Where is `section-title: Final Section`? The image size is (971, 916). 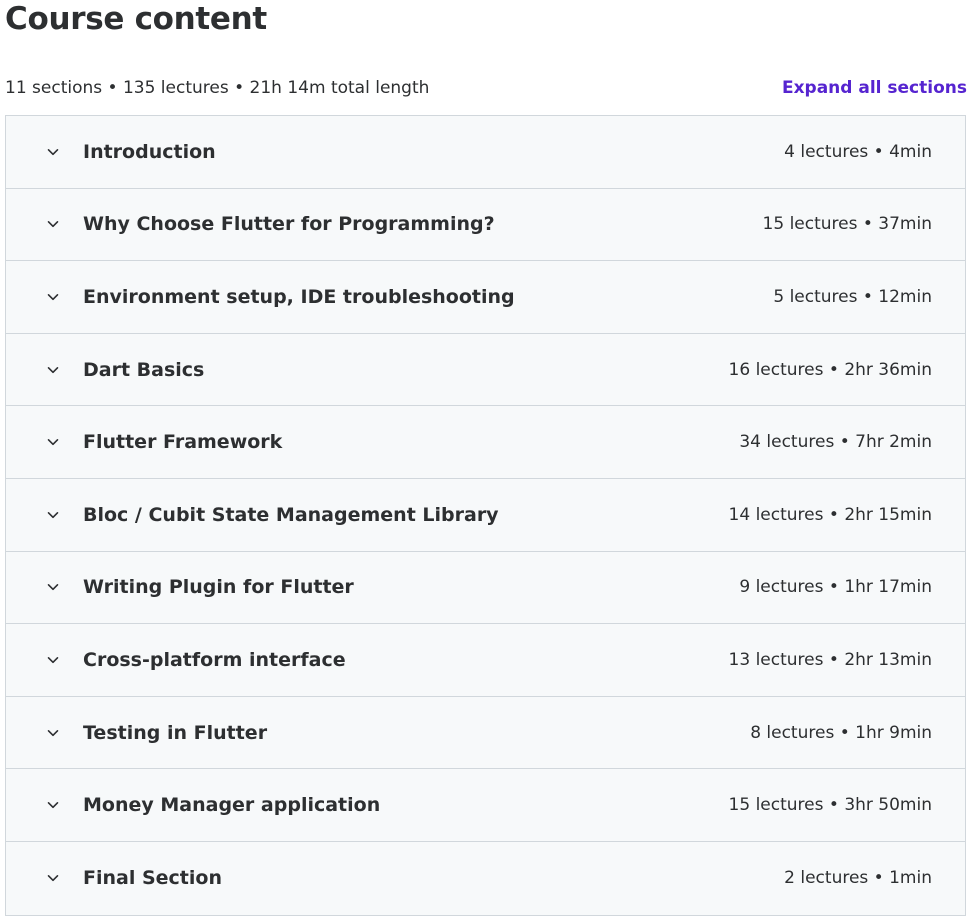 section-title: Final Section is located at coordinates (152, 878).